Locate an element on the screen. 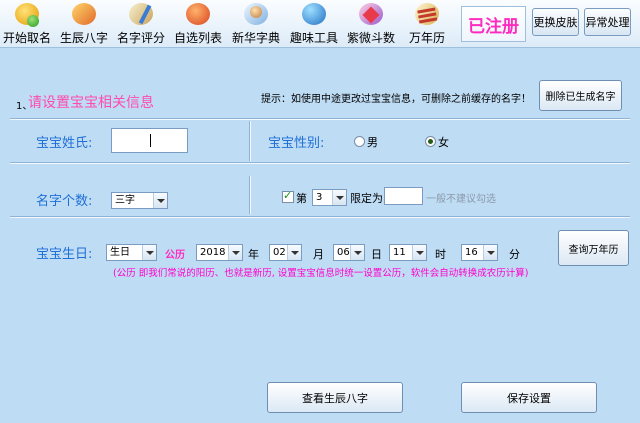 This screenshot has width=640, height=423. gender-label: 宝宝性别: is located at coordinates (296, 143).